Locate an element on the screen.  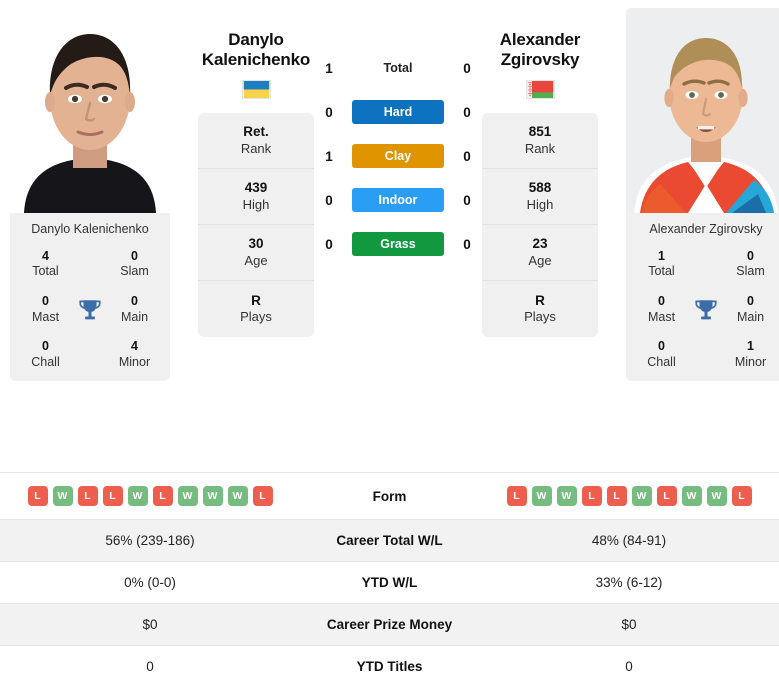
right-ytd-titles: 0 is located at coordinates (629, 666).